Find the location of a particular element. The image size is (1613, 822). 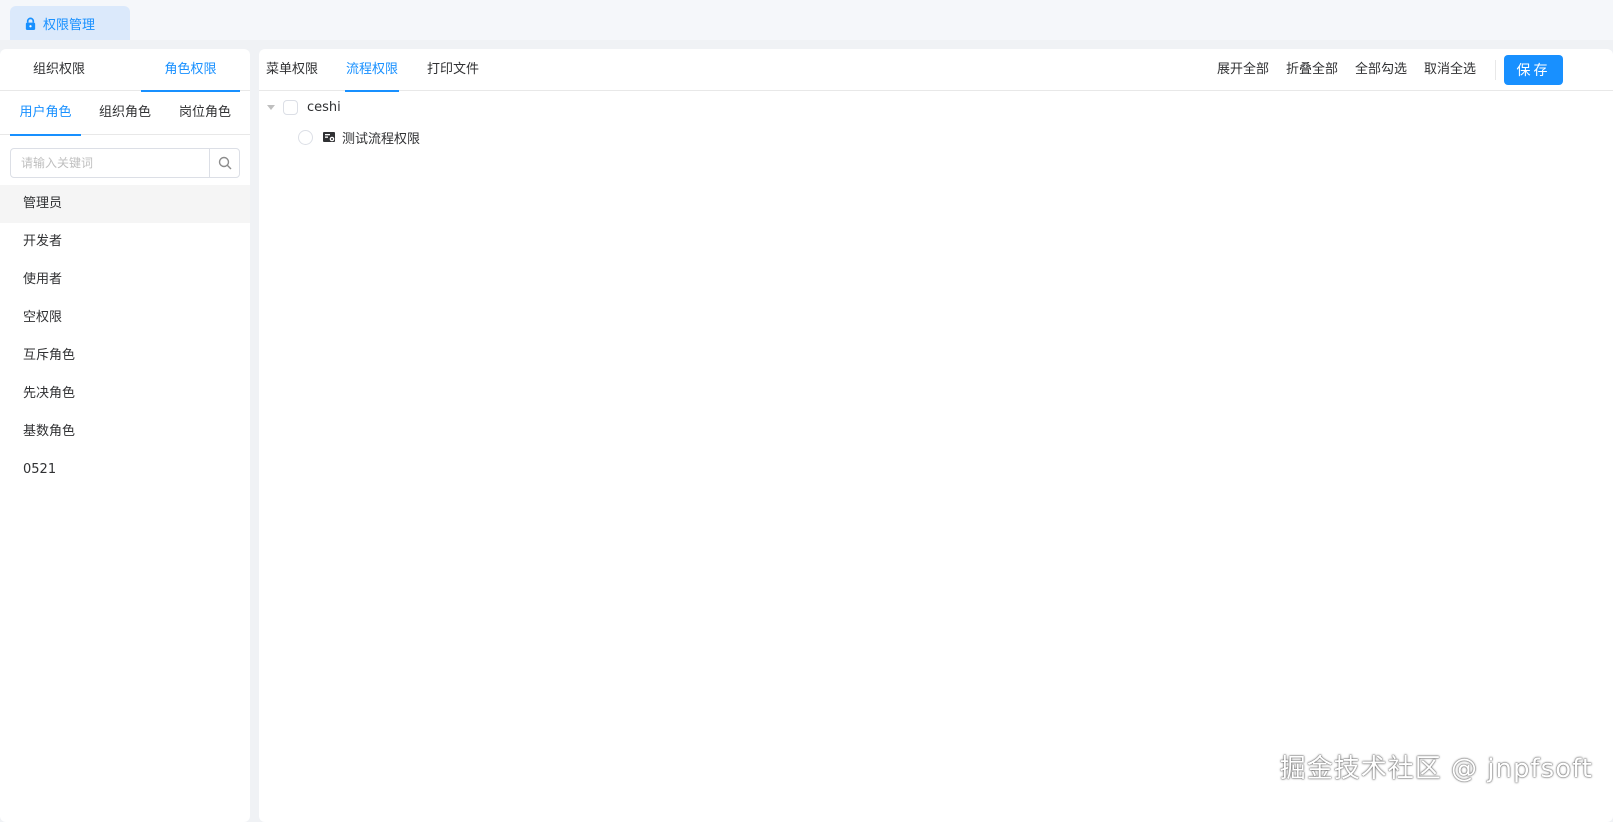

top-tab-bar: 权限管理 is located at coordinates (806, 20).